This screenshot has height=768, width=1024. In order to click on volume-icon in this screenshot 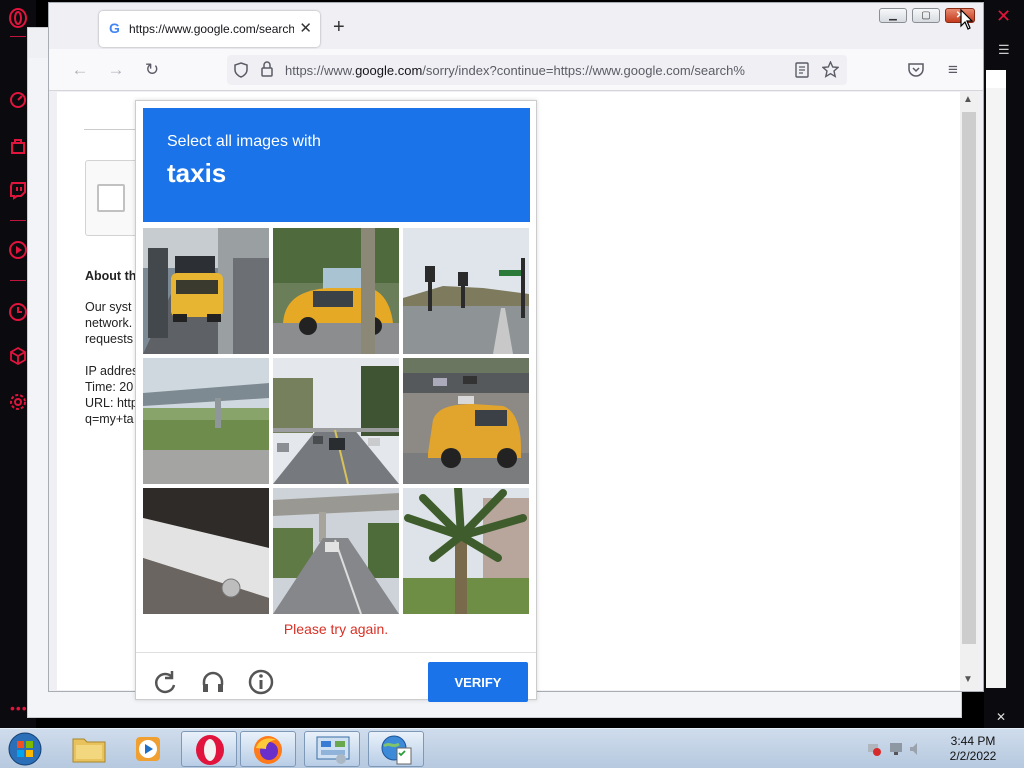, I will do `click(916, 749)`.